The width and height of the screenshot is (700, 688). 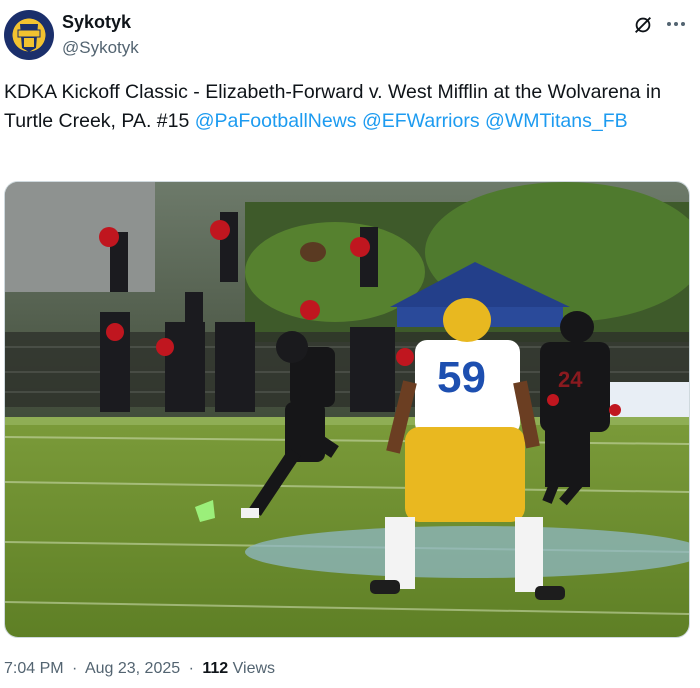 What do you see at coordinates (276, 121) in the screenshot?
I see `mention-pafootballnews: @PaFootballNews` at bounding box center [276, 121].